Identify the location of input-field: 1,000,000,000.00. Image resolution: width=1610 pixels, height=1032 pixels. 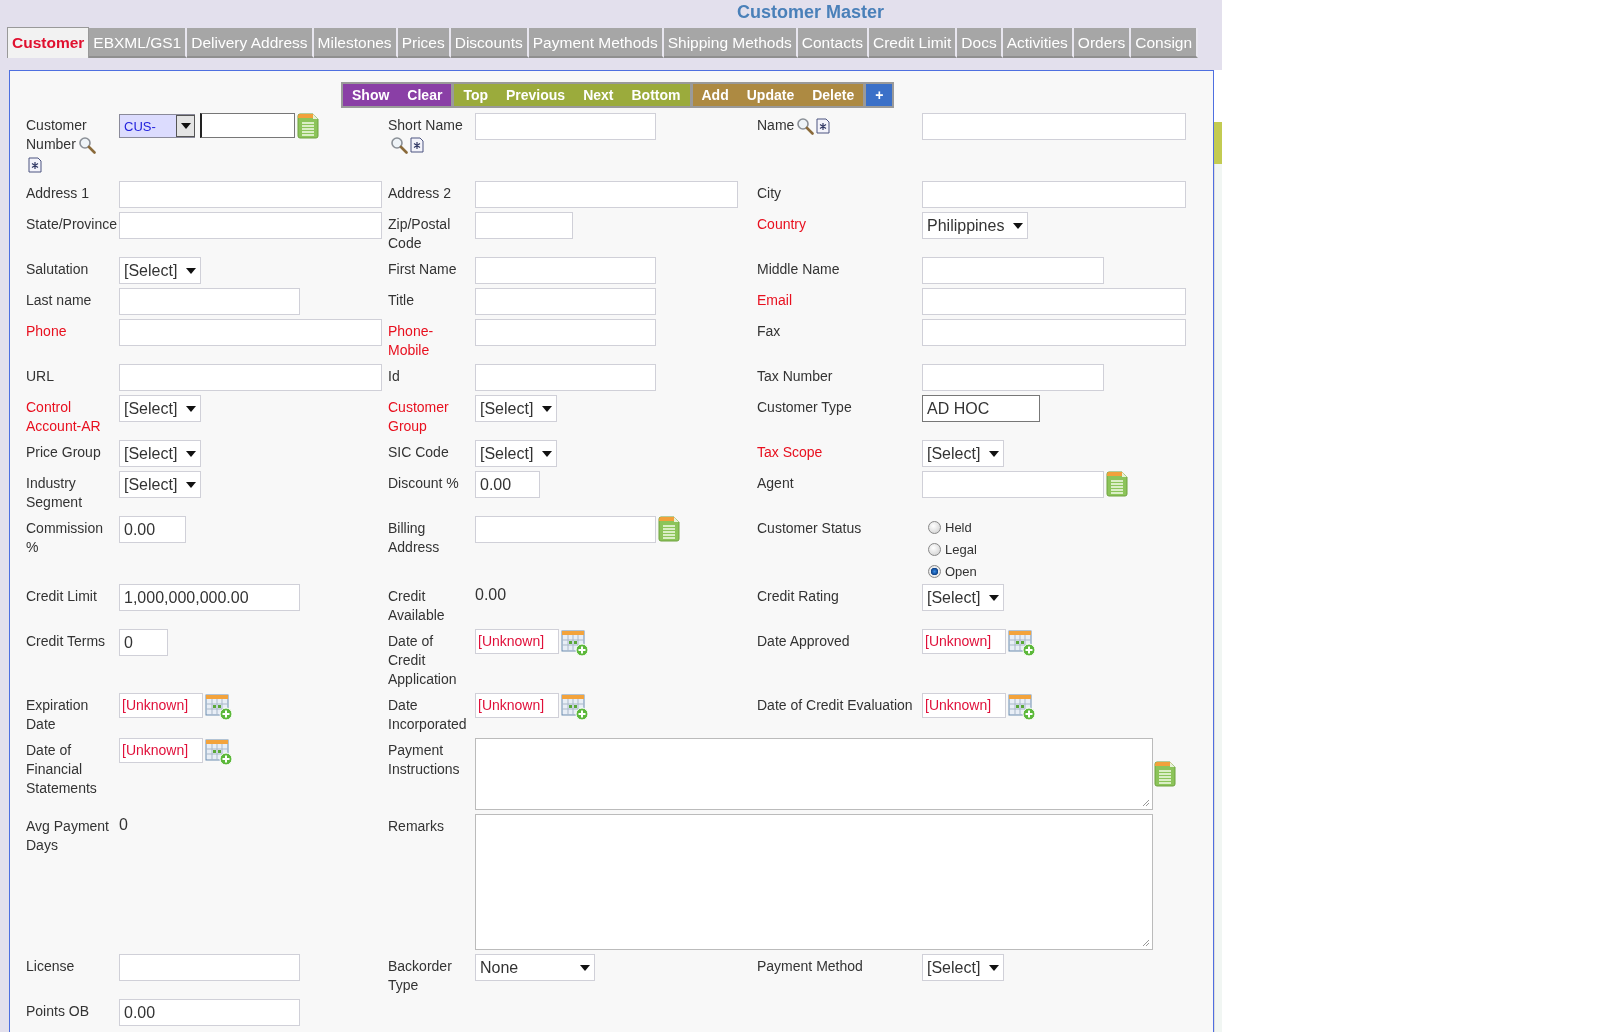
(209, 597).